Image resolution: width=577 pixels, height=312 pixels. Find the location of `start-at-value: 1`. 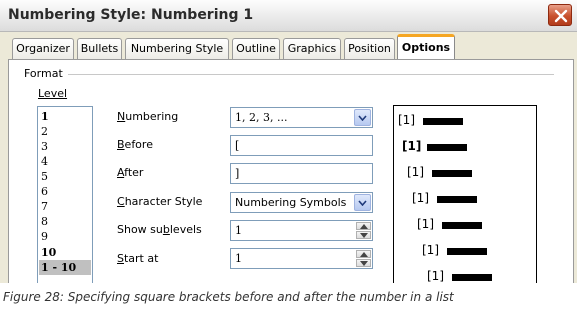

start-at-value: 1 is located at coordinates (238, 258).